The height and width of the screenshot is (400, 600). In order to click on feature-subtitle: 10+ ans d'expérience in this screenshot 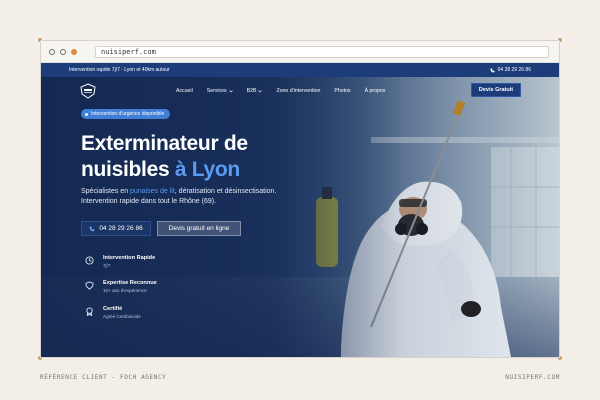, I will do `click(125, 290)`.